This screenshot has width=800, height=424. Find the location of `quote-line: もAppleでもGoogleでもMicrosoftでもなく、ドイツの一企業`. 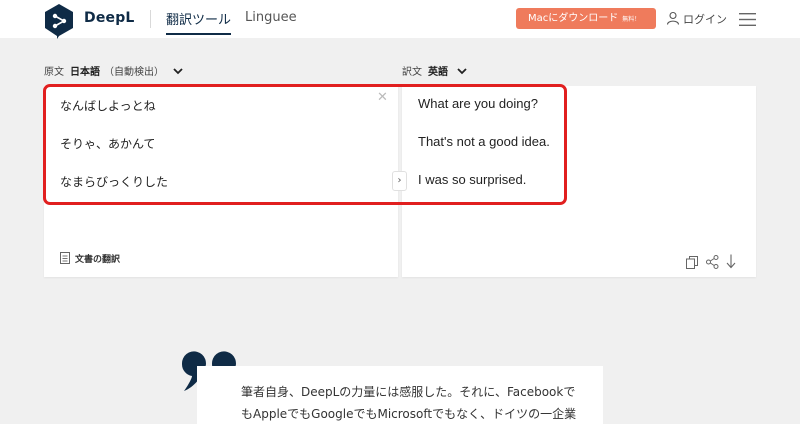

quote-line: もAppleでもGoogleでもMicrosoftでもなく、ドイツの一企業 is located at coordinates (409, 414).